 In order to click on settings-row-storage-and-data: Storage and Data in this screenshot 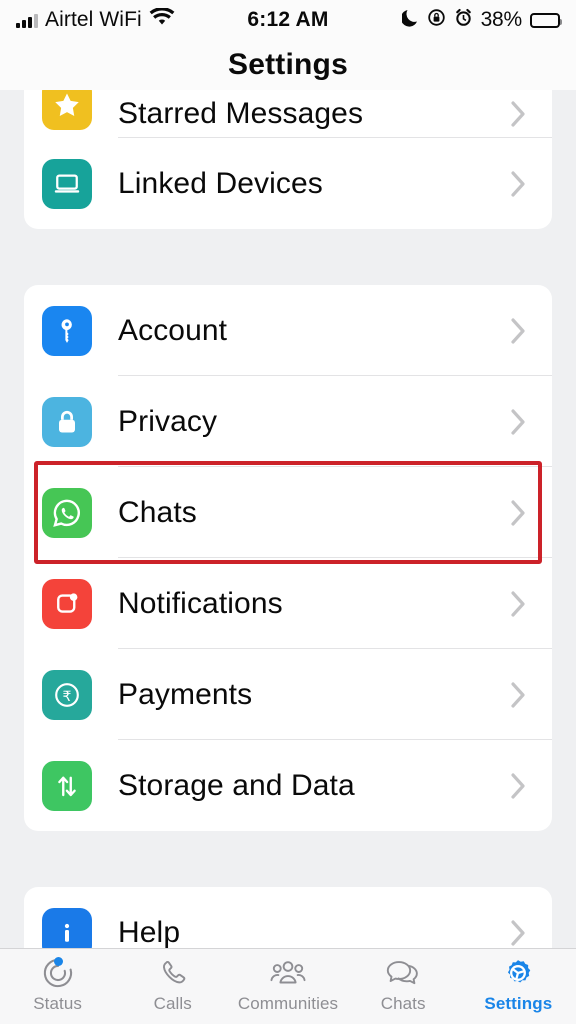, I will do `click(288, 785)`.